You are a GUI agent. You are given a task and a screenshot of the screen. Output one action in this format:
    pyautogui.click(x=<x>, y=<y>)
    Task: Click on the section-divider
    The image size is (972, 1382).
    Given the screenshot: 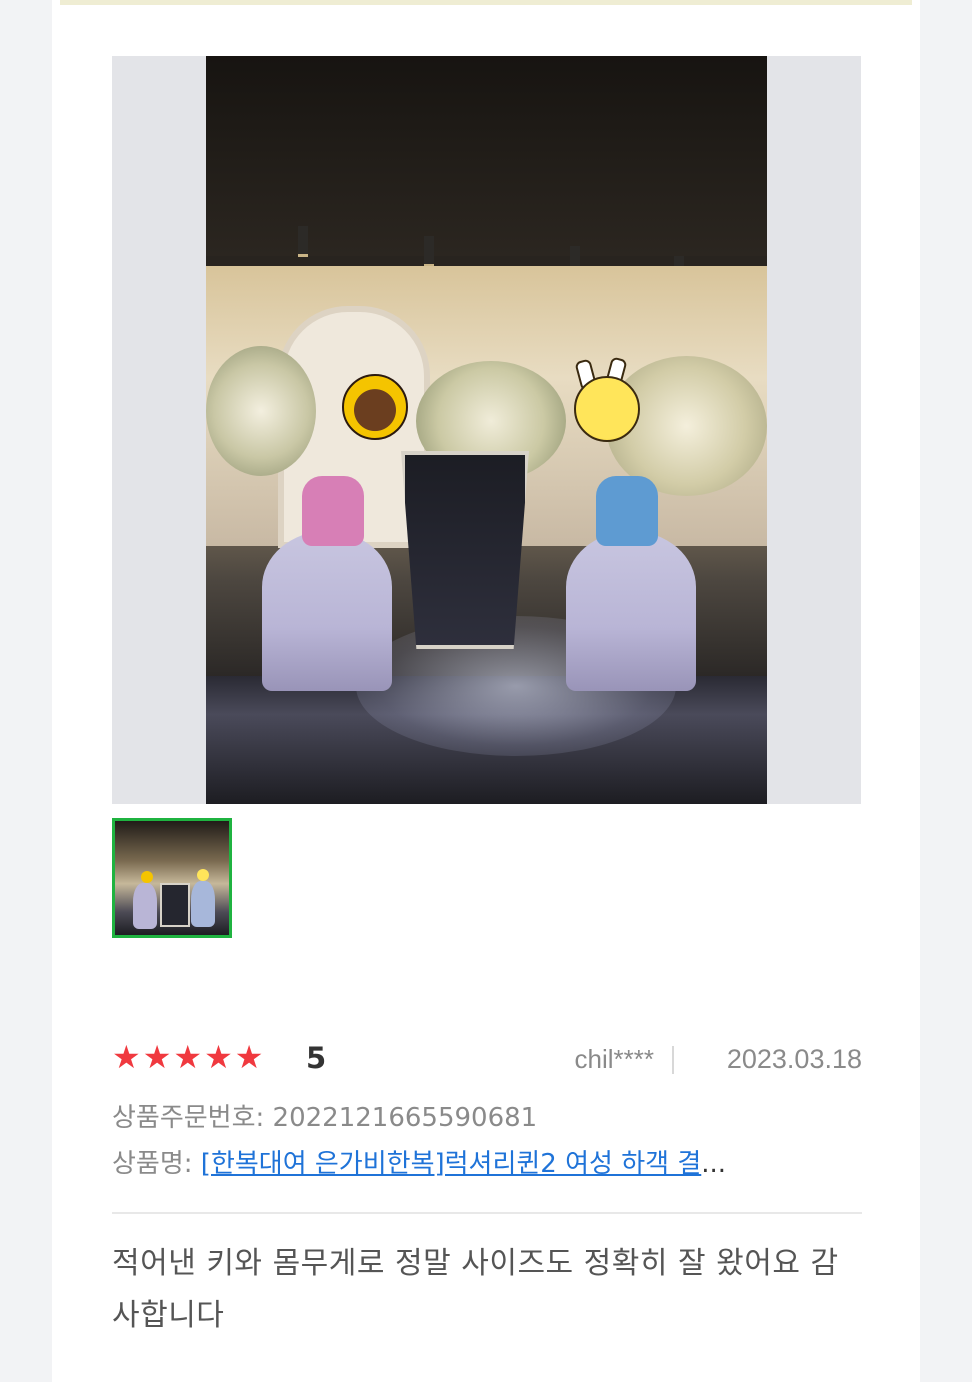 What is the action you would take?
    pyautogui.click(x=487, y=1213)
    